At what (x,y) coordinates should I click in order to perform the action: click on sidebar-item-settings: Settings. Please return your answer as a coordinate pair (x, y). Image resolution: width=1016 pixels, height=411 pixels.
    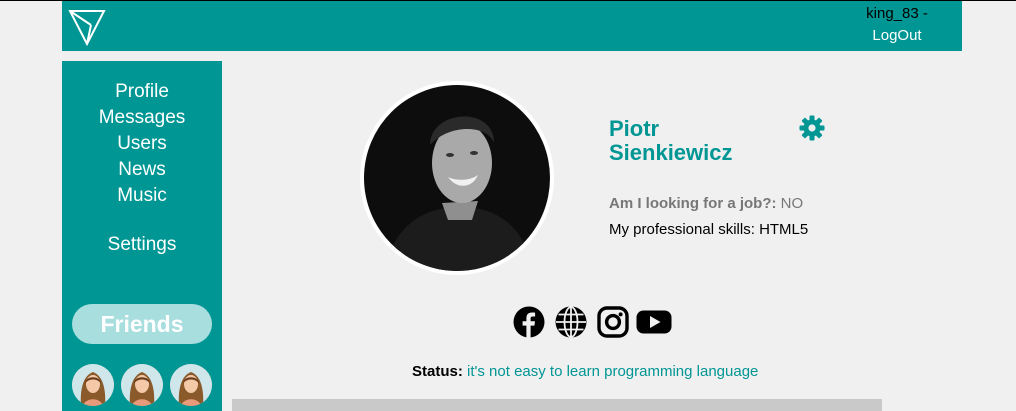
    Looking at the image, I should click on (142, 245).